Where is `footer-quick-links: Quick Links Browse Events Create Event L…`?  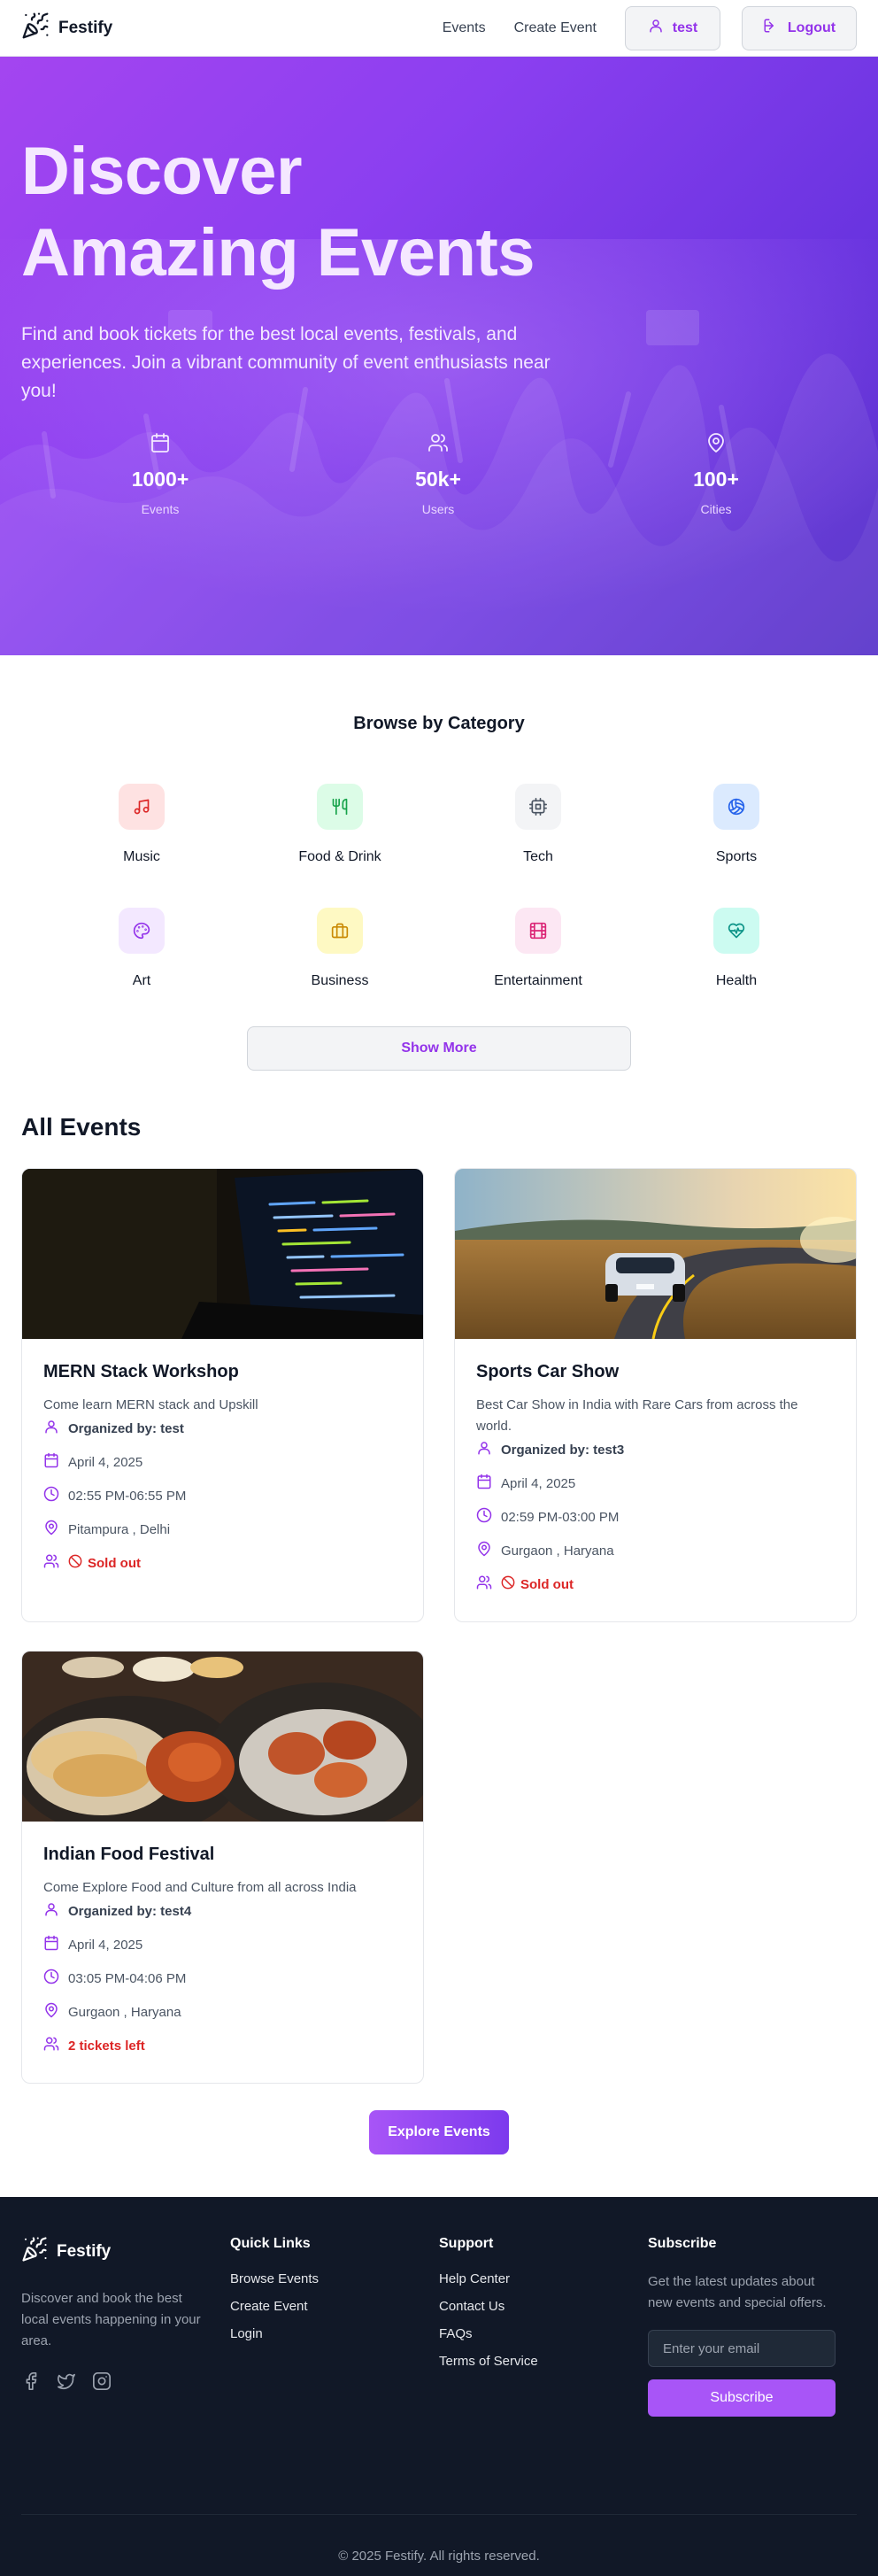
footer-quick-links: Quick Links Browse Events Create Event L… is located at coordinates (335, 2326).